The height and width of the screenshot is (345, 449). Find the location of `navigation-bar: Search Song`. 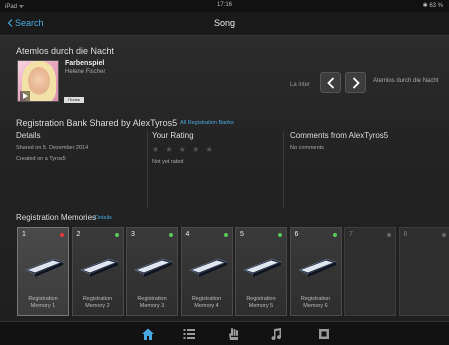

navigation-bar: Search Song is located at coordinates (224, 24).